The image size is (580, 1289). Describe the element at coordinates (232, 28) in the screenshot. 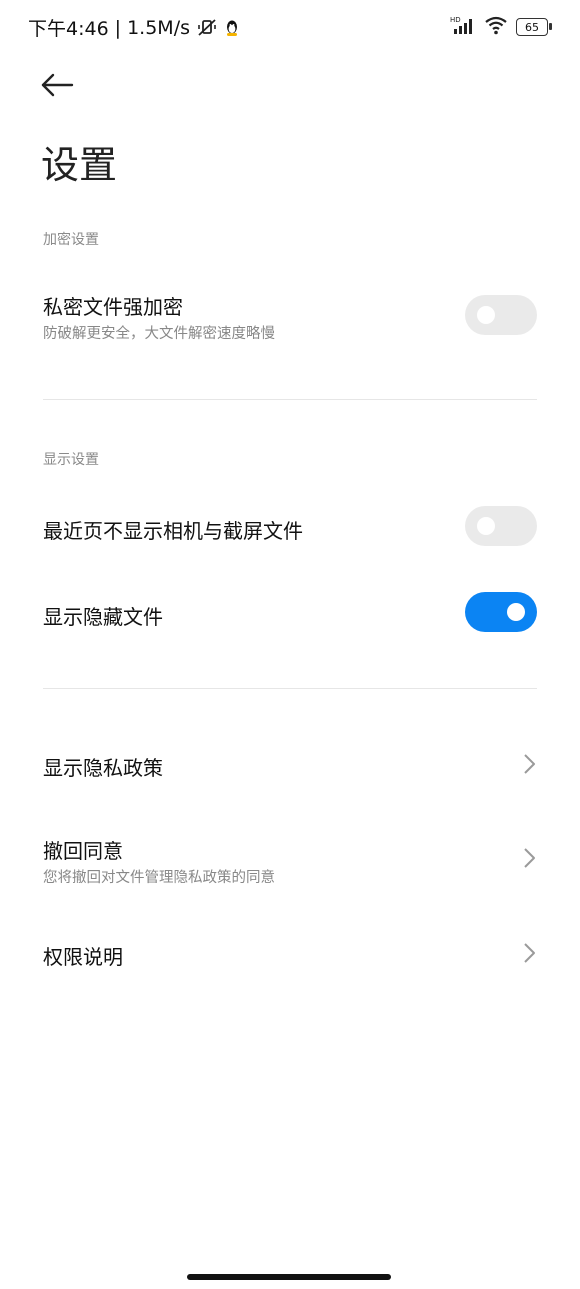

I see `qq-icon` at that location.